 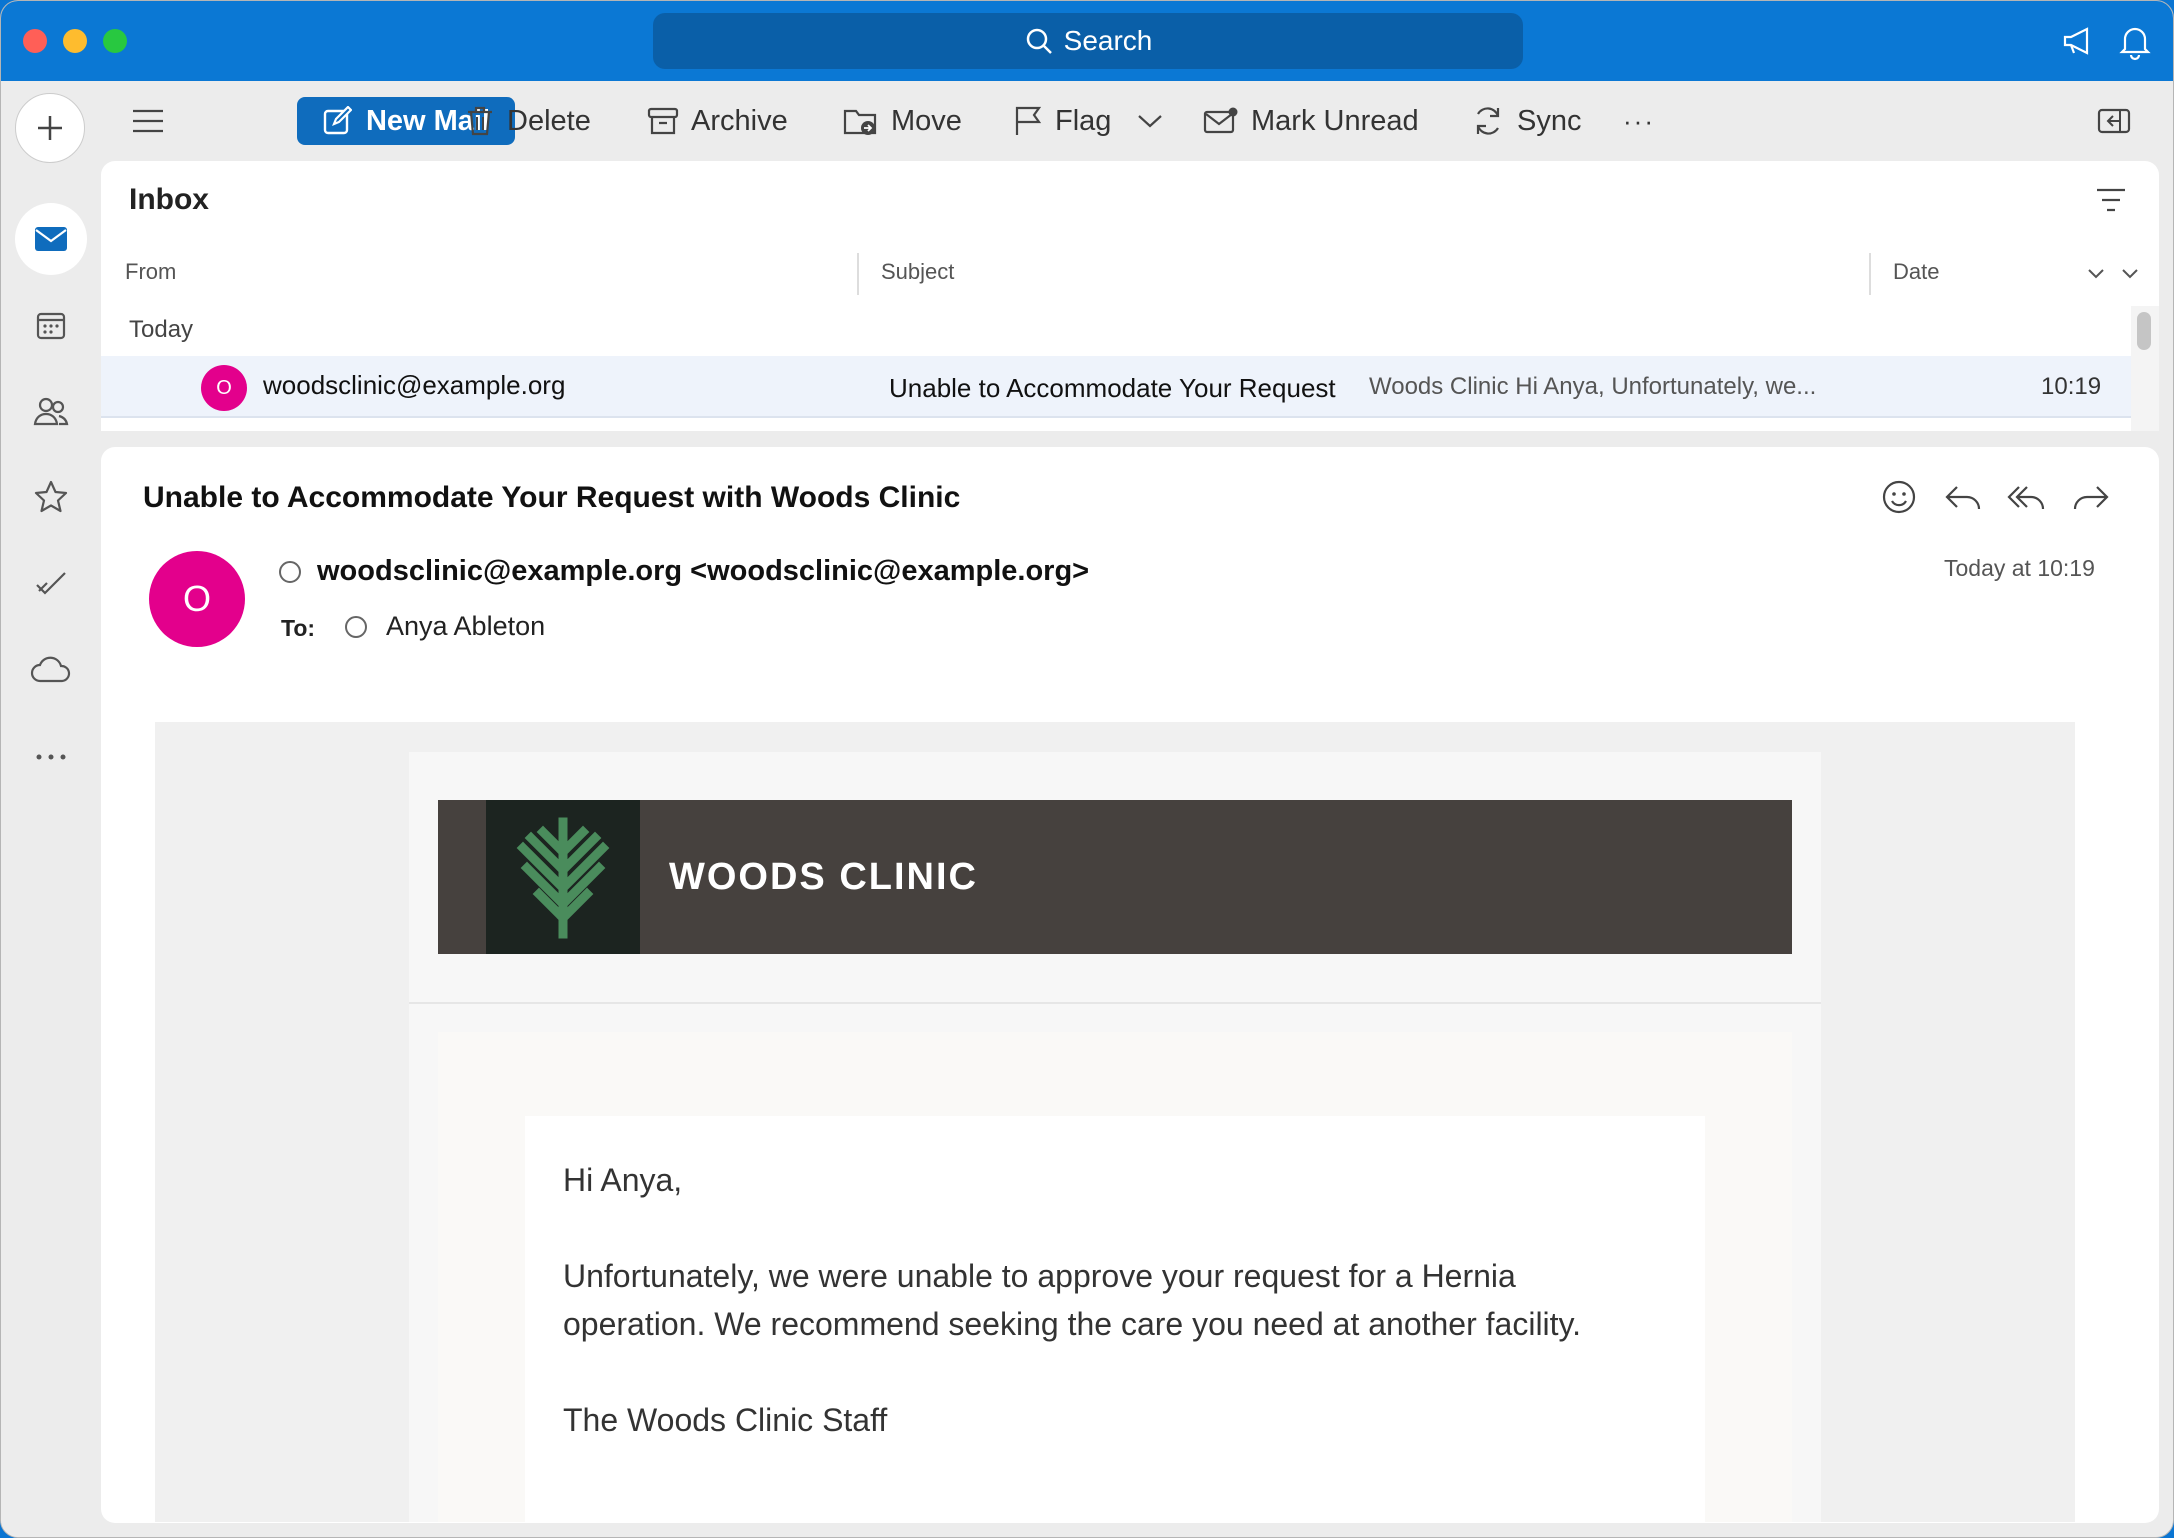 I want to click on list-scrollbar, so click(x=2145, y=368).